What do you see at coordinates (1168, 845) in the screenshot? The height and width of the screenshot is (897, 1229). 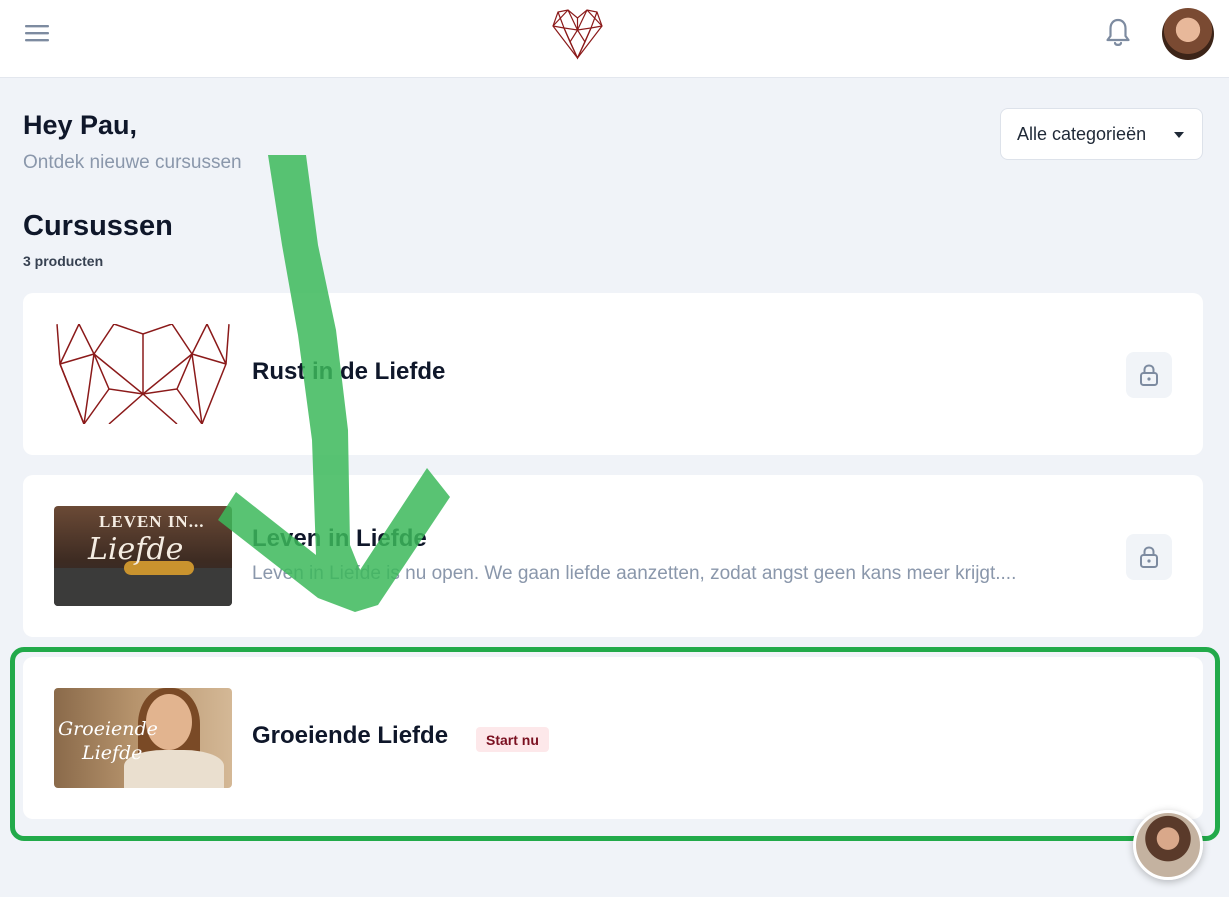 I see `chat-widget-button` at bounding box center [1168, 845].